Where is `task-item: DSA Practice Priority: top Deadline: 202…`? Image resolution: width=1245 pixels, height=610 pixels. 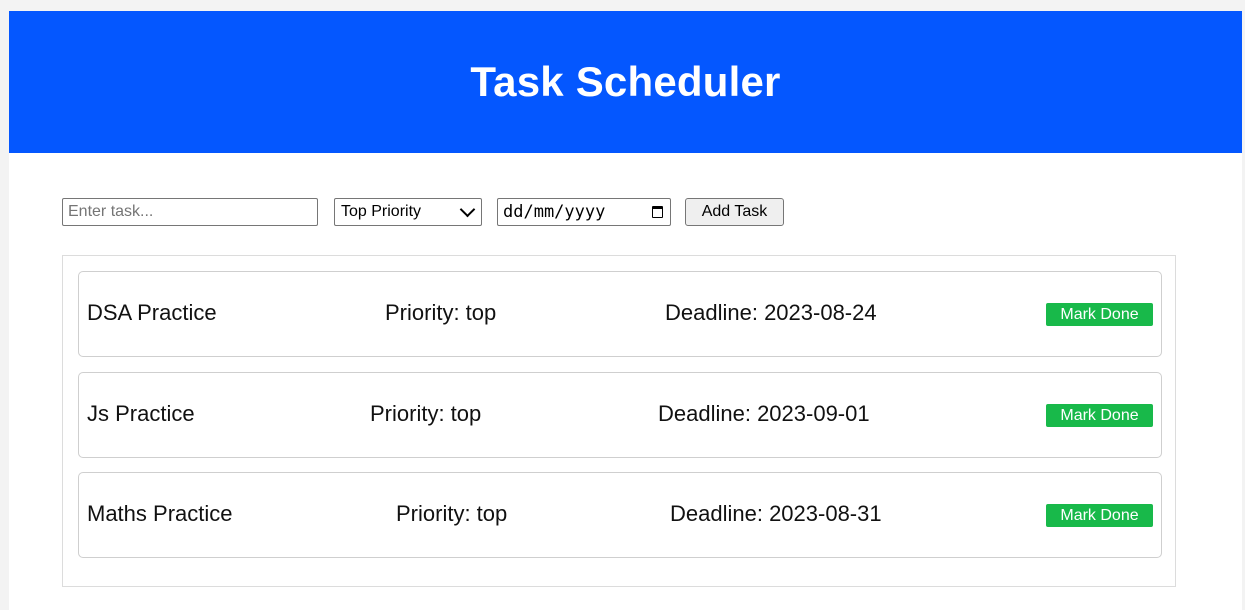 task-item: DSA Practice Priority: top Deadline: 202… is located at coordinates (620, 314).